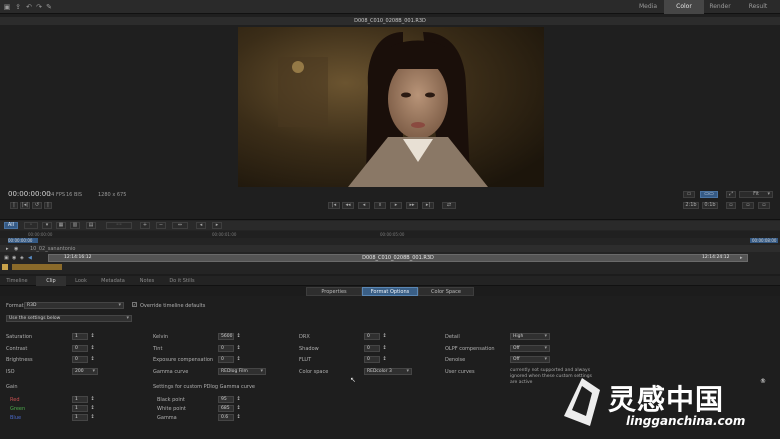 This screenshot has width=780, height=439. I want to click on tab-properties: Properties, so click(334, 291).